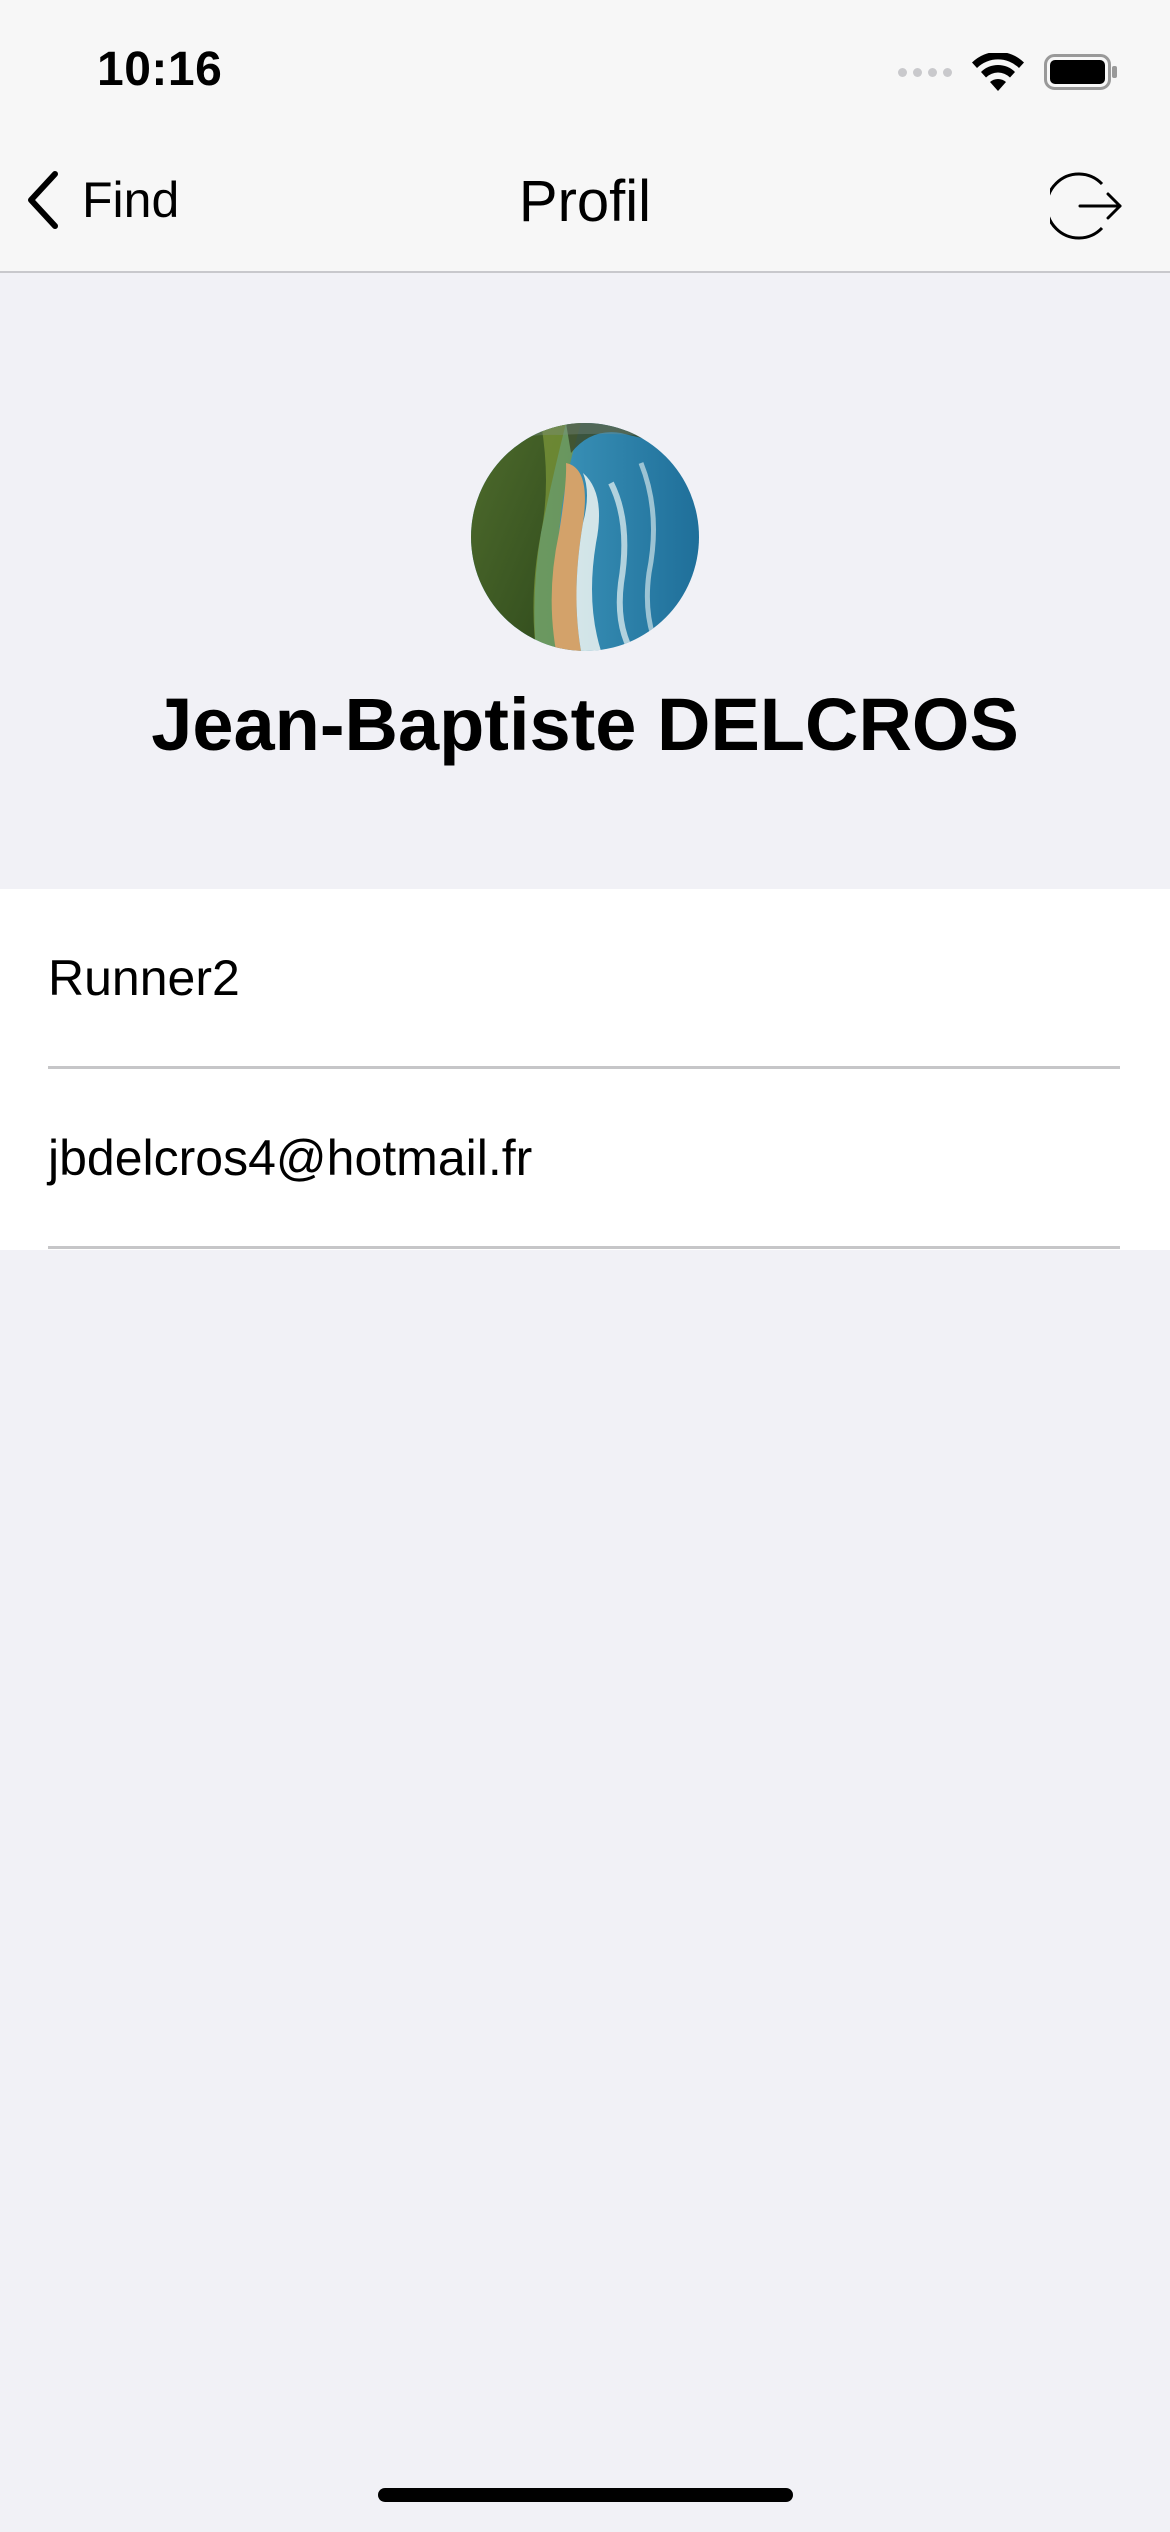 The image size is (1170, 2532). Describe the element at coordinates (1086, 206) in the screenshot. I see `logout-icon` at that location.